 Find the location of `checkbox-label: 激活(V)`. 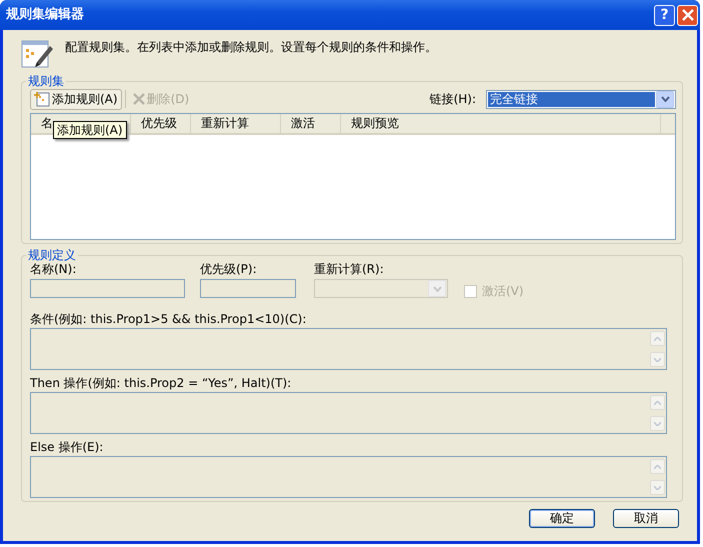

checkbox-label: 激活(V) is located at coordinates (503, 291).